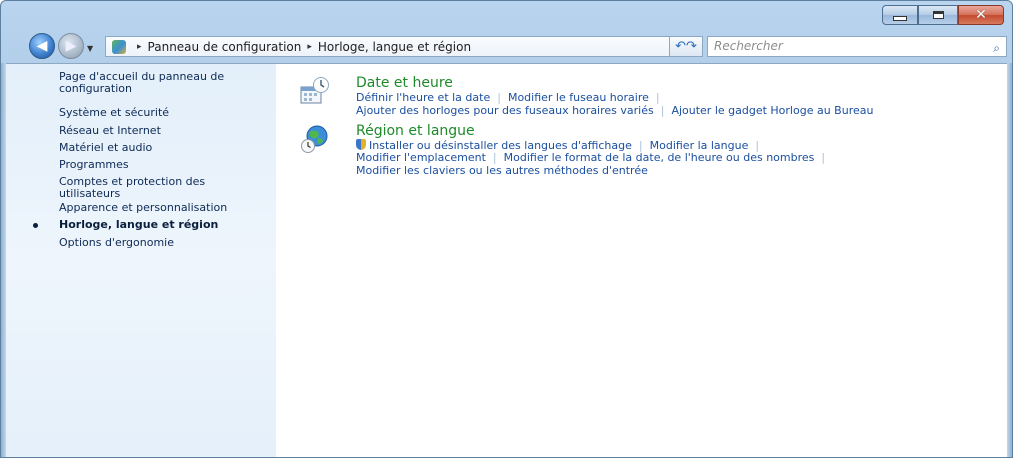 Image resolution: width=1013 pixels, height=458 pixels. I want to click on close-button: ✕, so click(981, 15).